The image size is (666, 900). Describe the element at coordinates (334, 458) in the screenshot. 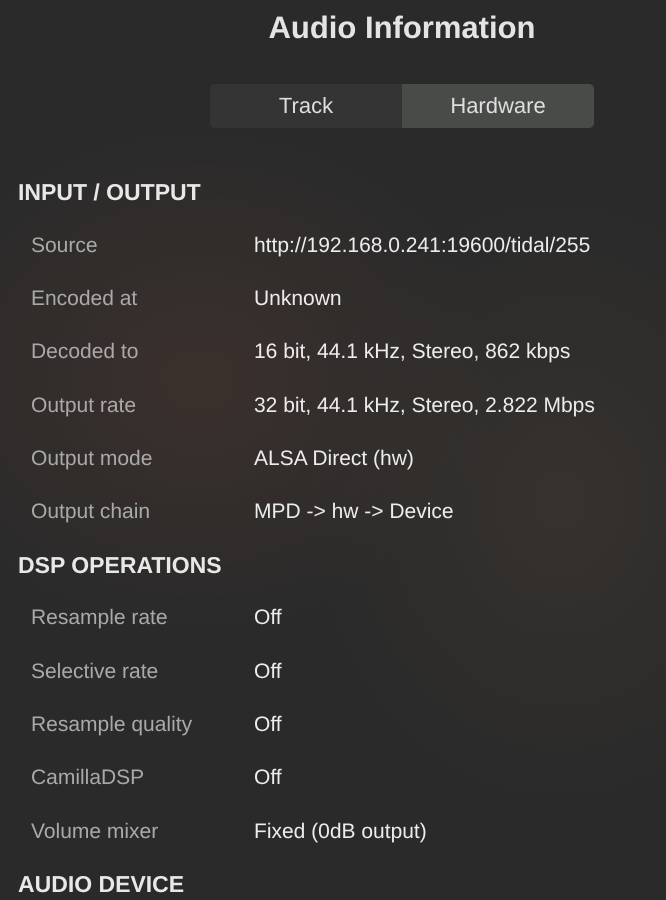

I see `field-value: ALSA Direct (hw)` at that location.